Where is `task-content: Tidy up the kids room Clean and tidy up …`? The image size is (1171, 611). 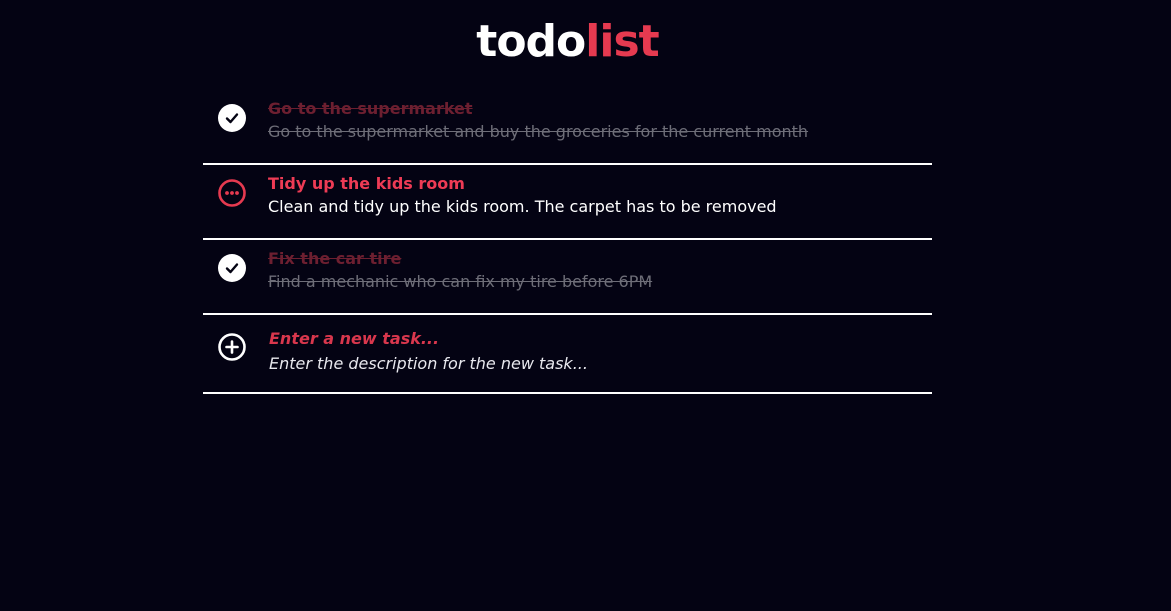 task-content: Tidy up the kids room Clean and tidy up … is located at coordinates (600, 196).